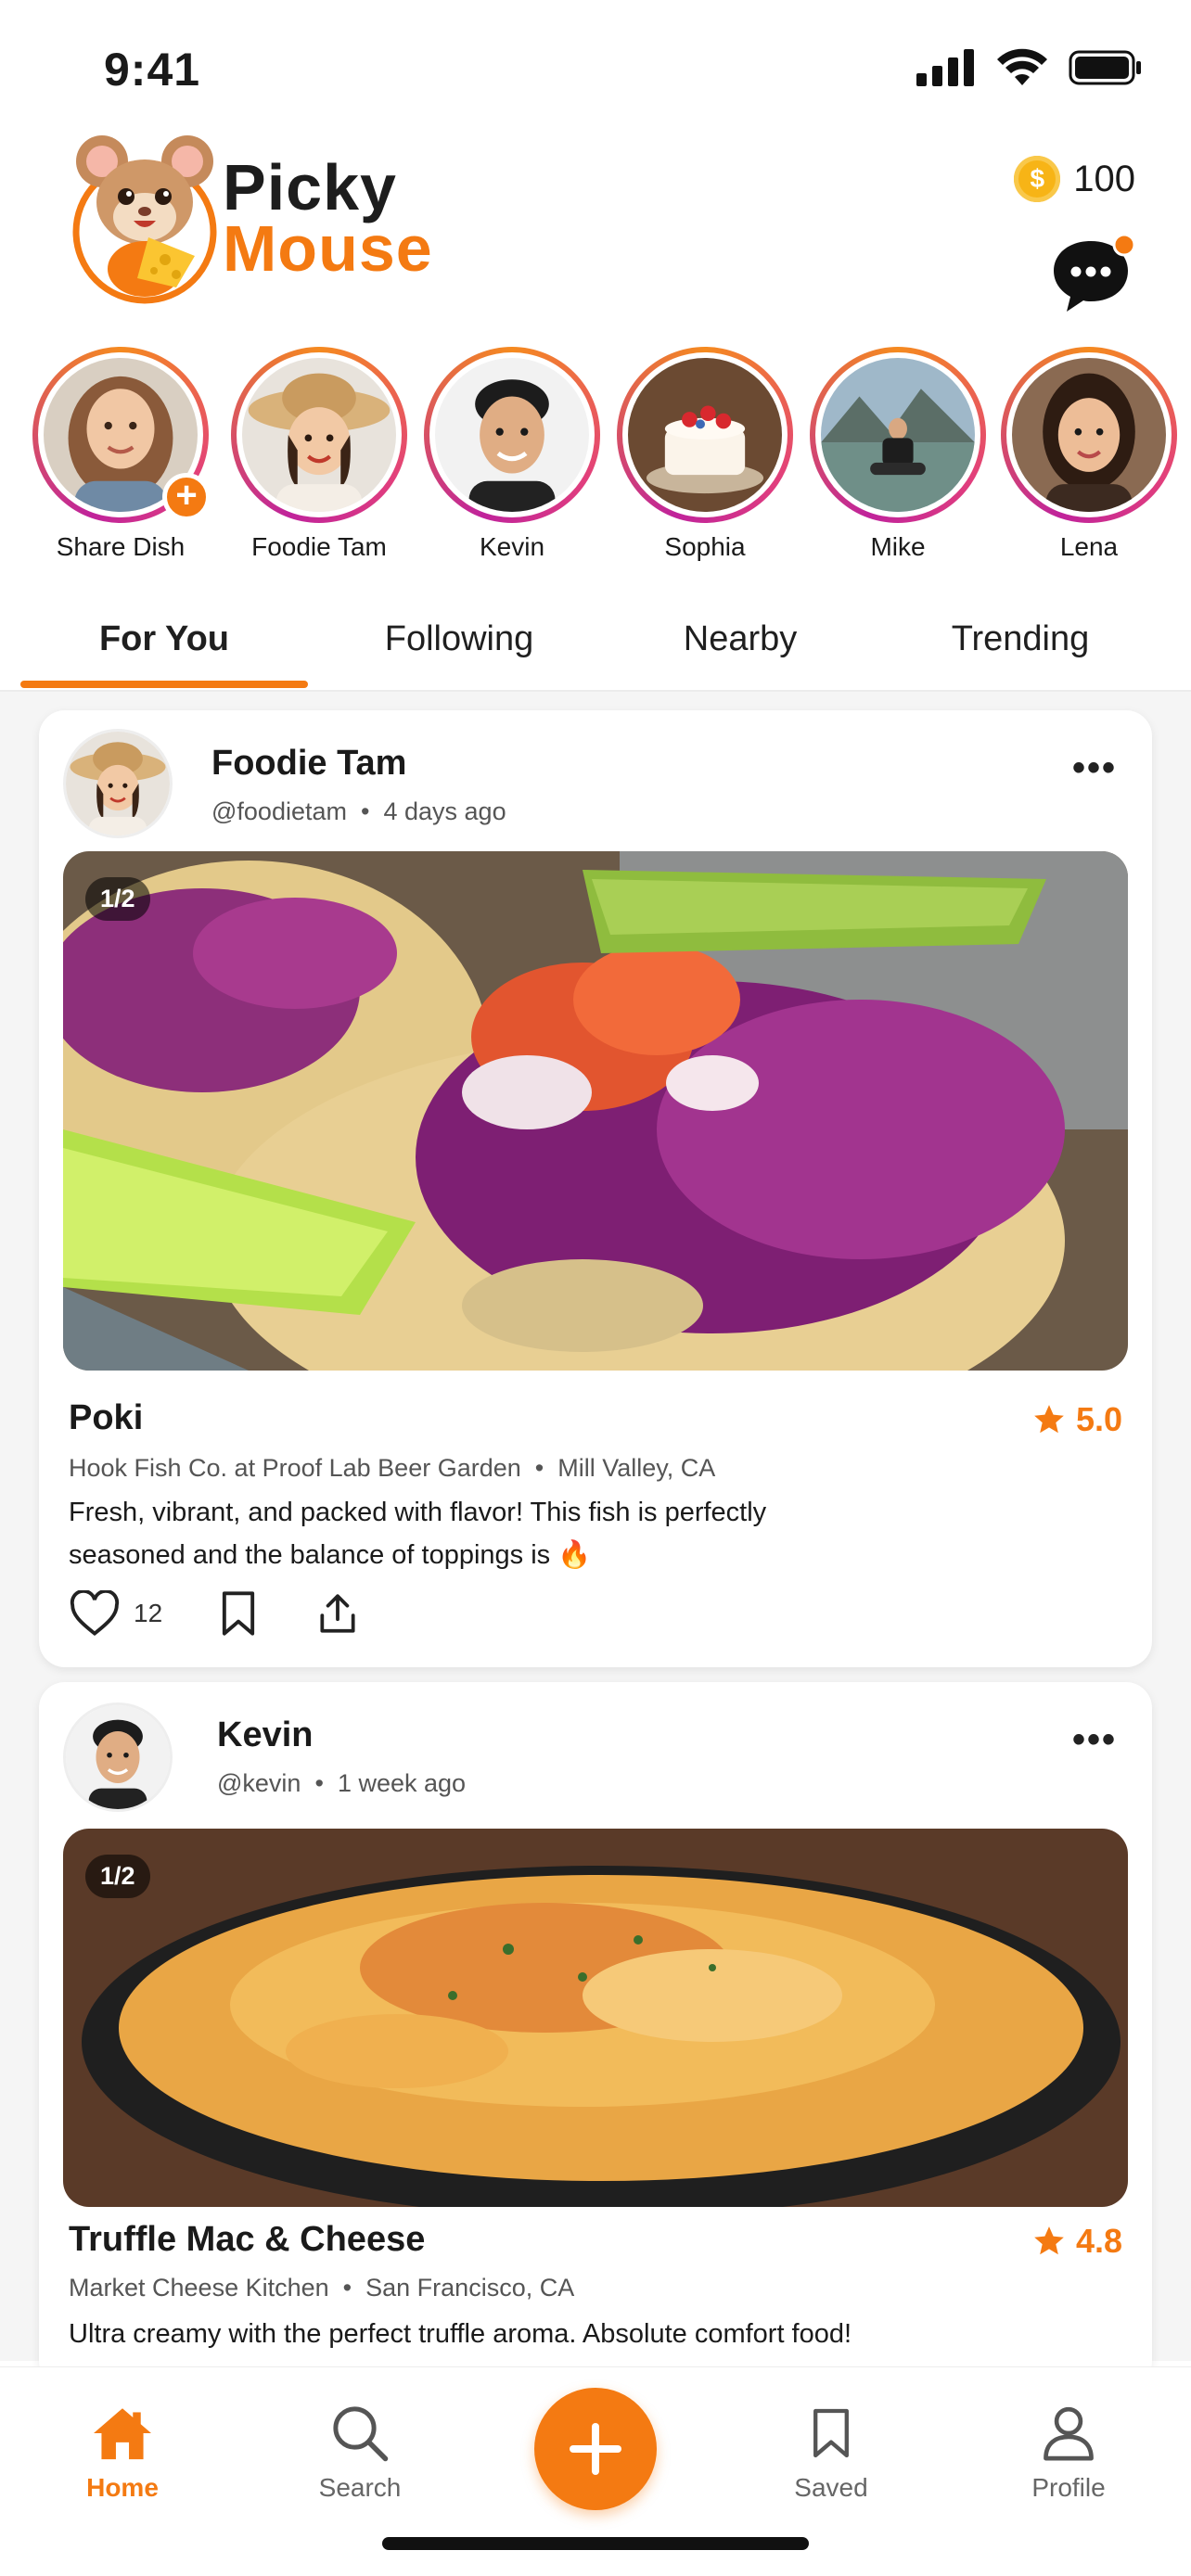 The height and width of the screenshot is (2576, 1191). What do you see at coordinates (1029, 67) in the screenshot?
I see `status-icons` at bounding box center [1029, 67].